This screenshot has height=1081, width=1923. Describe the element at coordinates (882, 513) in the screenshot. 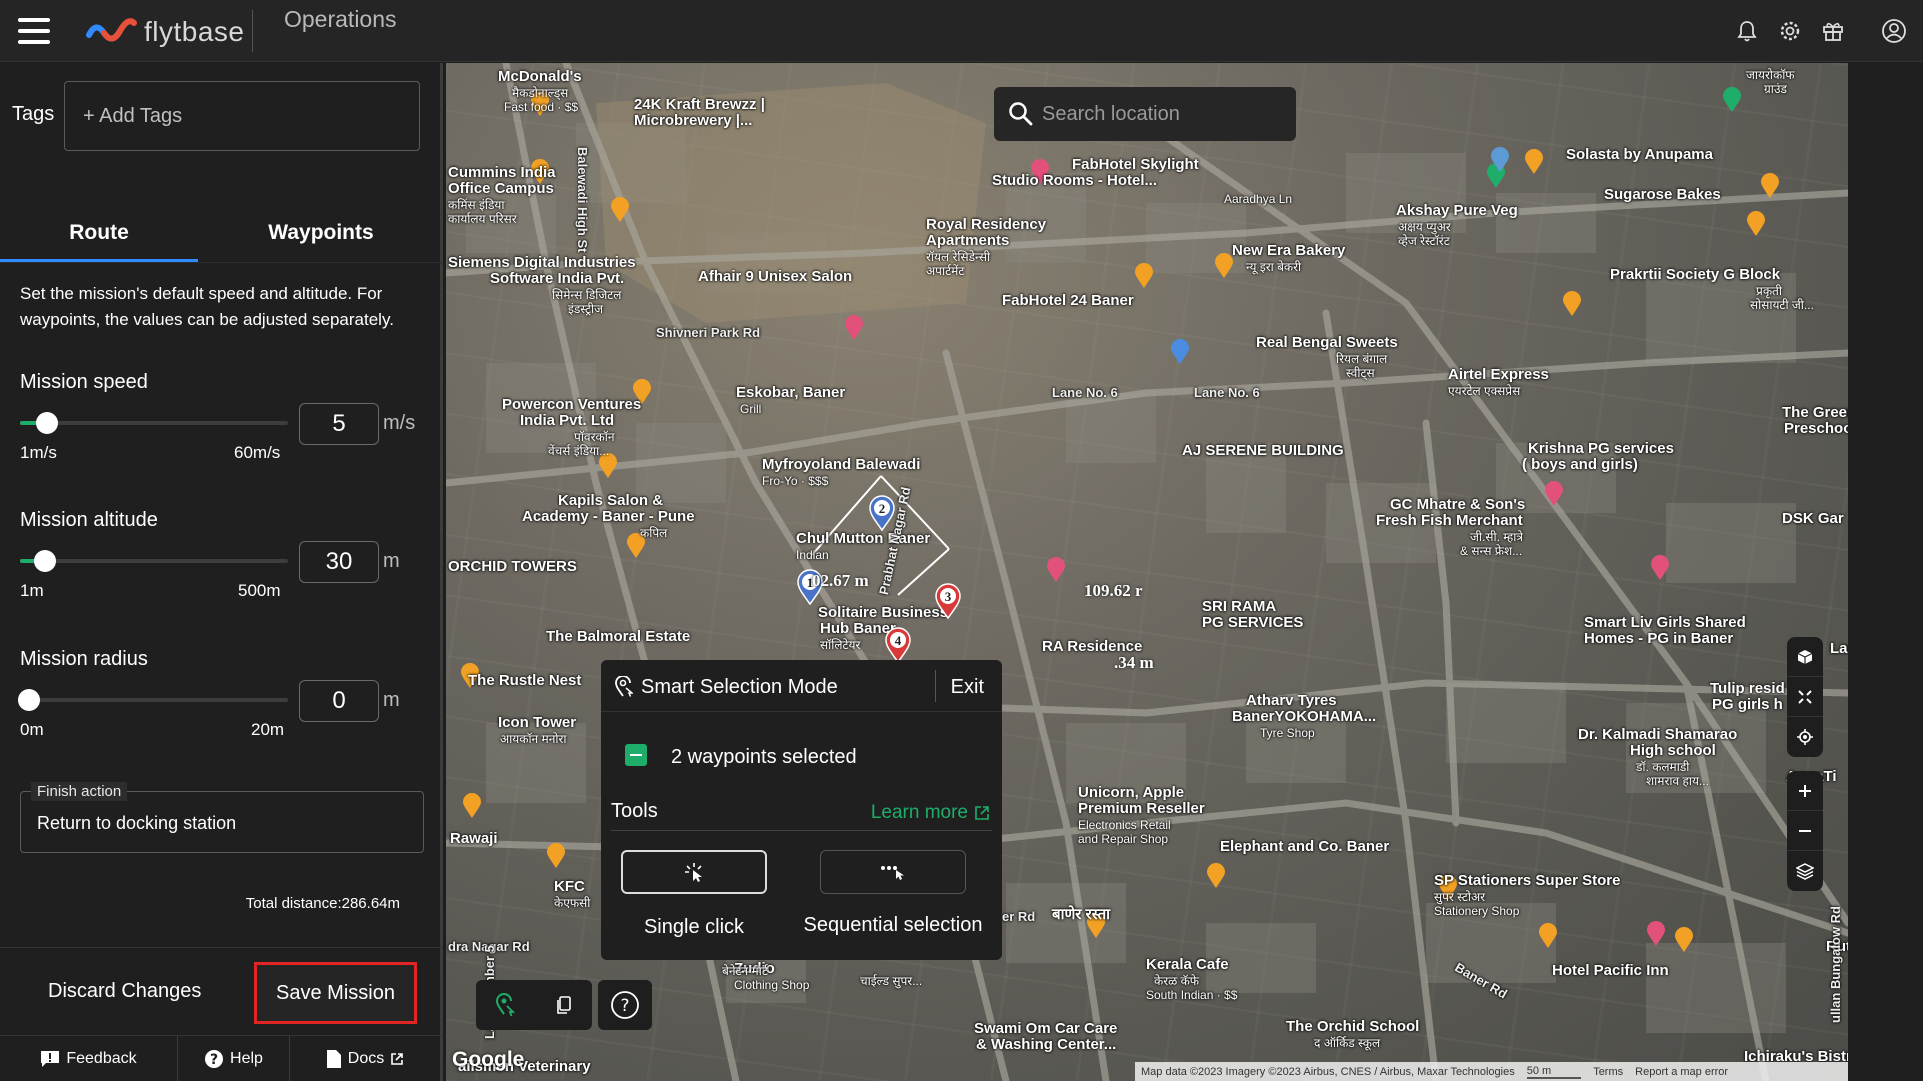

I see `waypoint-marker-2: 2` at that location.